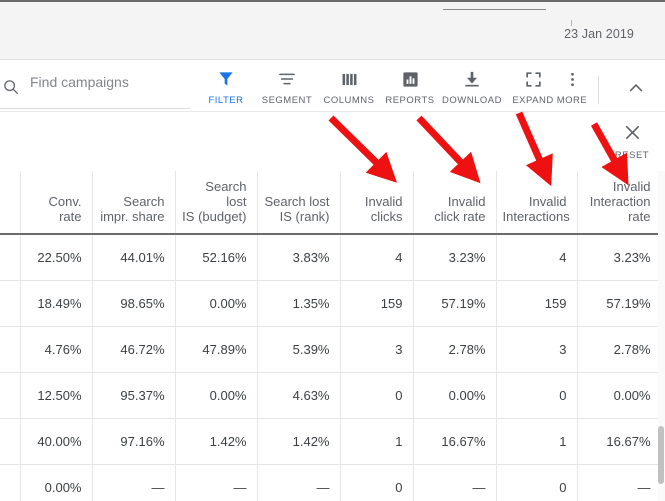  What do you see at coordinates (299, 303) in the screenshot?
I see `cell-search-lost-is-rank: 1.35%` at bounding box center [299, 303].